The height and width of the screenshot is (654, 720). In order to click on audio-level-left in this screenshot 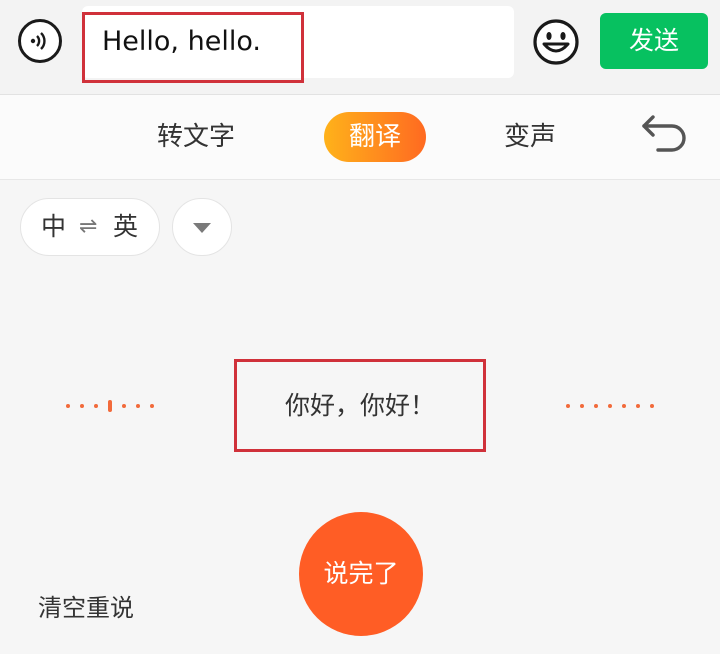, I will do `click(116, 406)`.